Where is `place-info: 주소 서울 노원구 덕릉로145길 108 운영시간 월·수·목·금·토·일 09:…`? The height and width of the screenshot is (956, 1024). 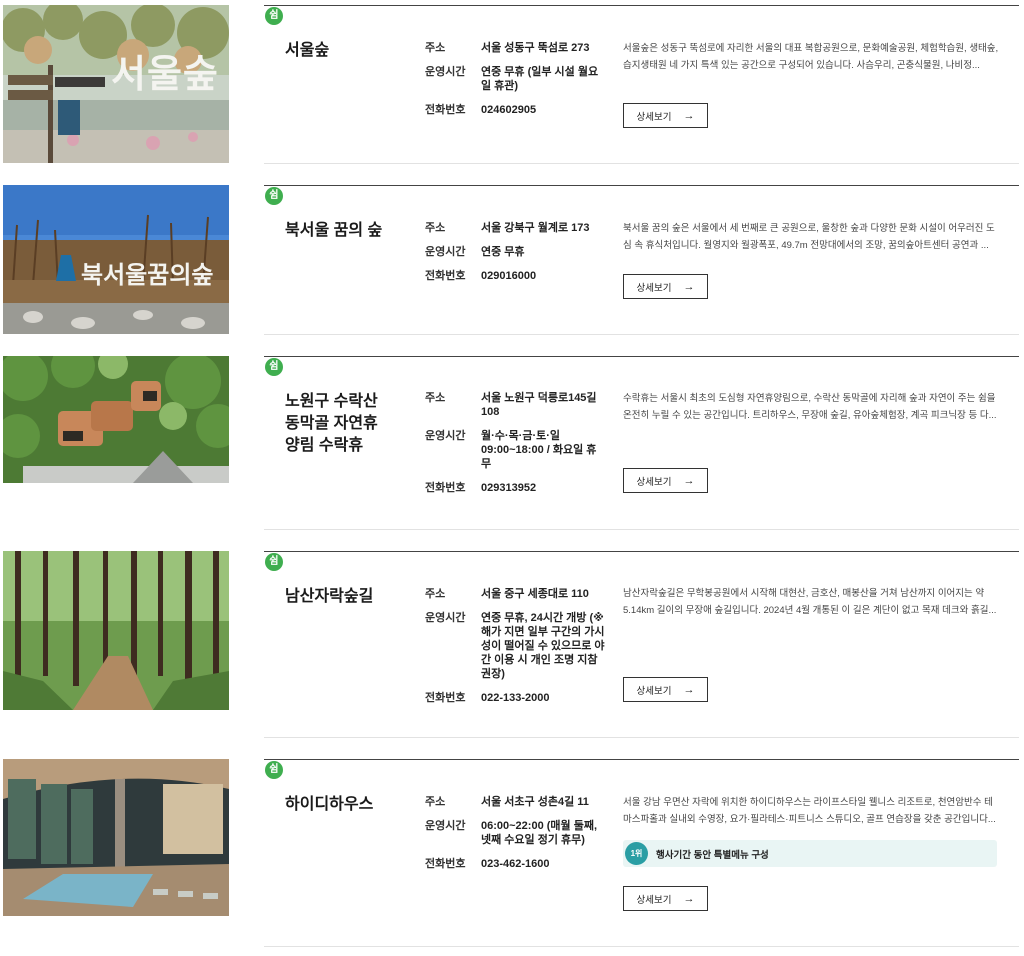 place-info: 주소 서울 노원구 덕릉로145길 108 운영시간 월·수·목·금·토·일 09:… is located at coordinates (515, 448).